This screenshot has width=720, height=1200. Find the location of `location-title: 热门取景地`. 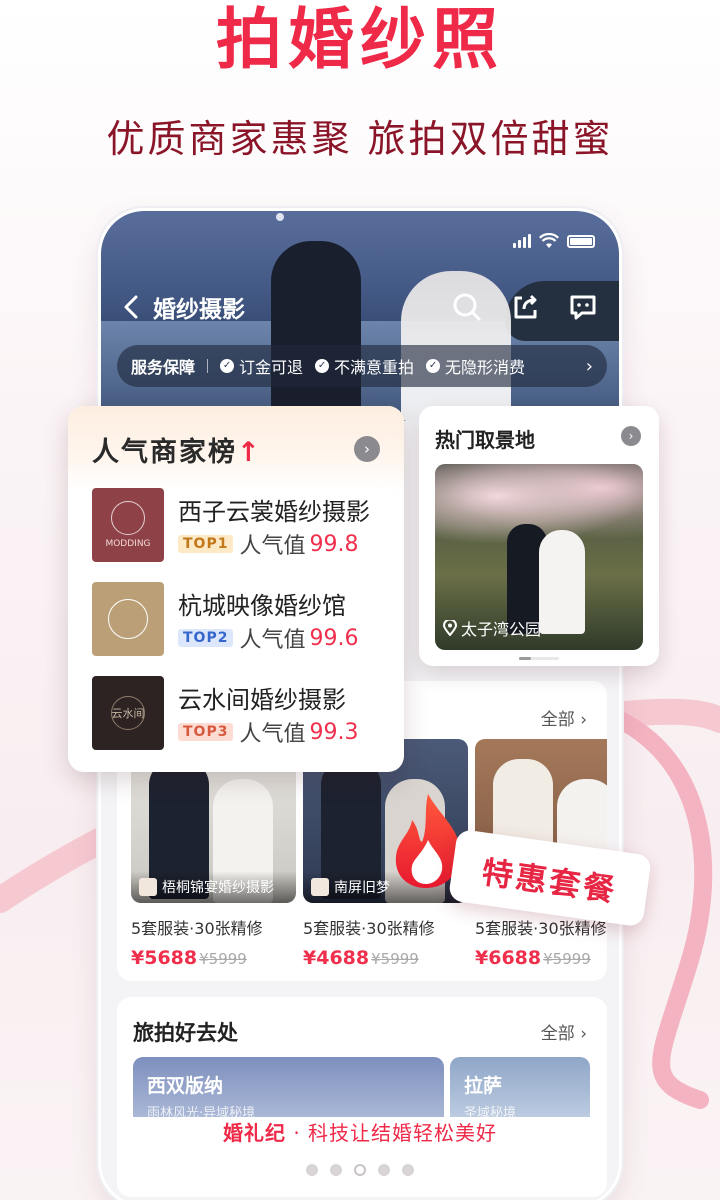

location-title: 热门取景地 is located at coordinates (485, 440).